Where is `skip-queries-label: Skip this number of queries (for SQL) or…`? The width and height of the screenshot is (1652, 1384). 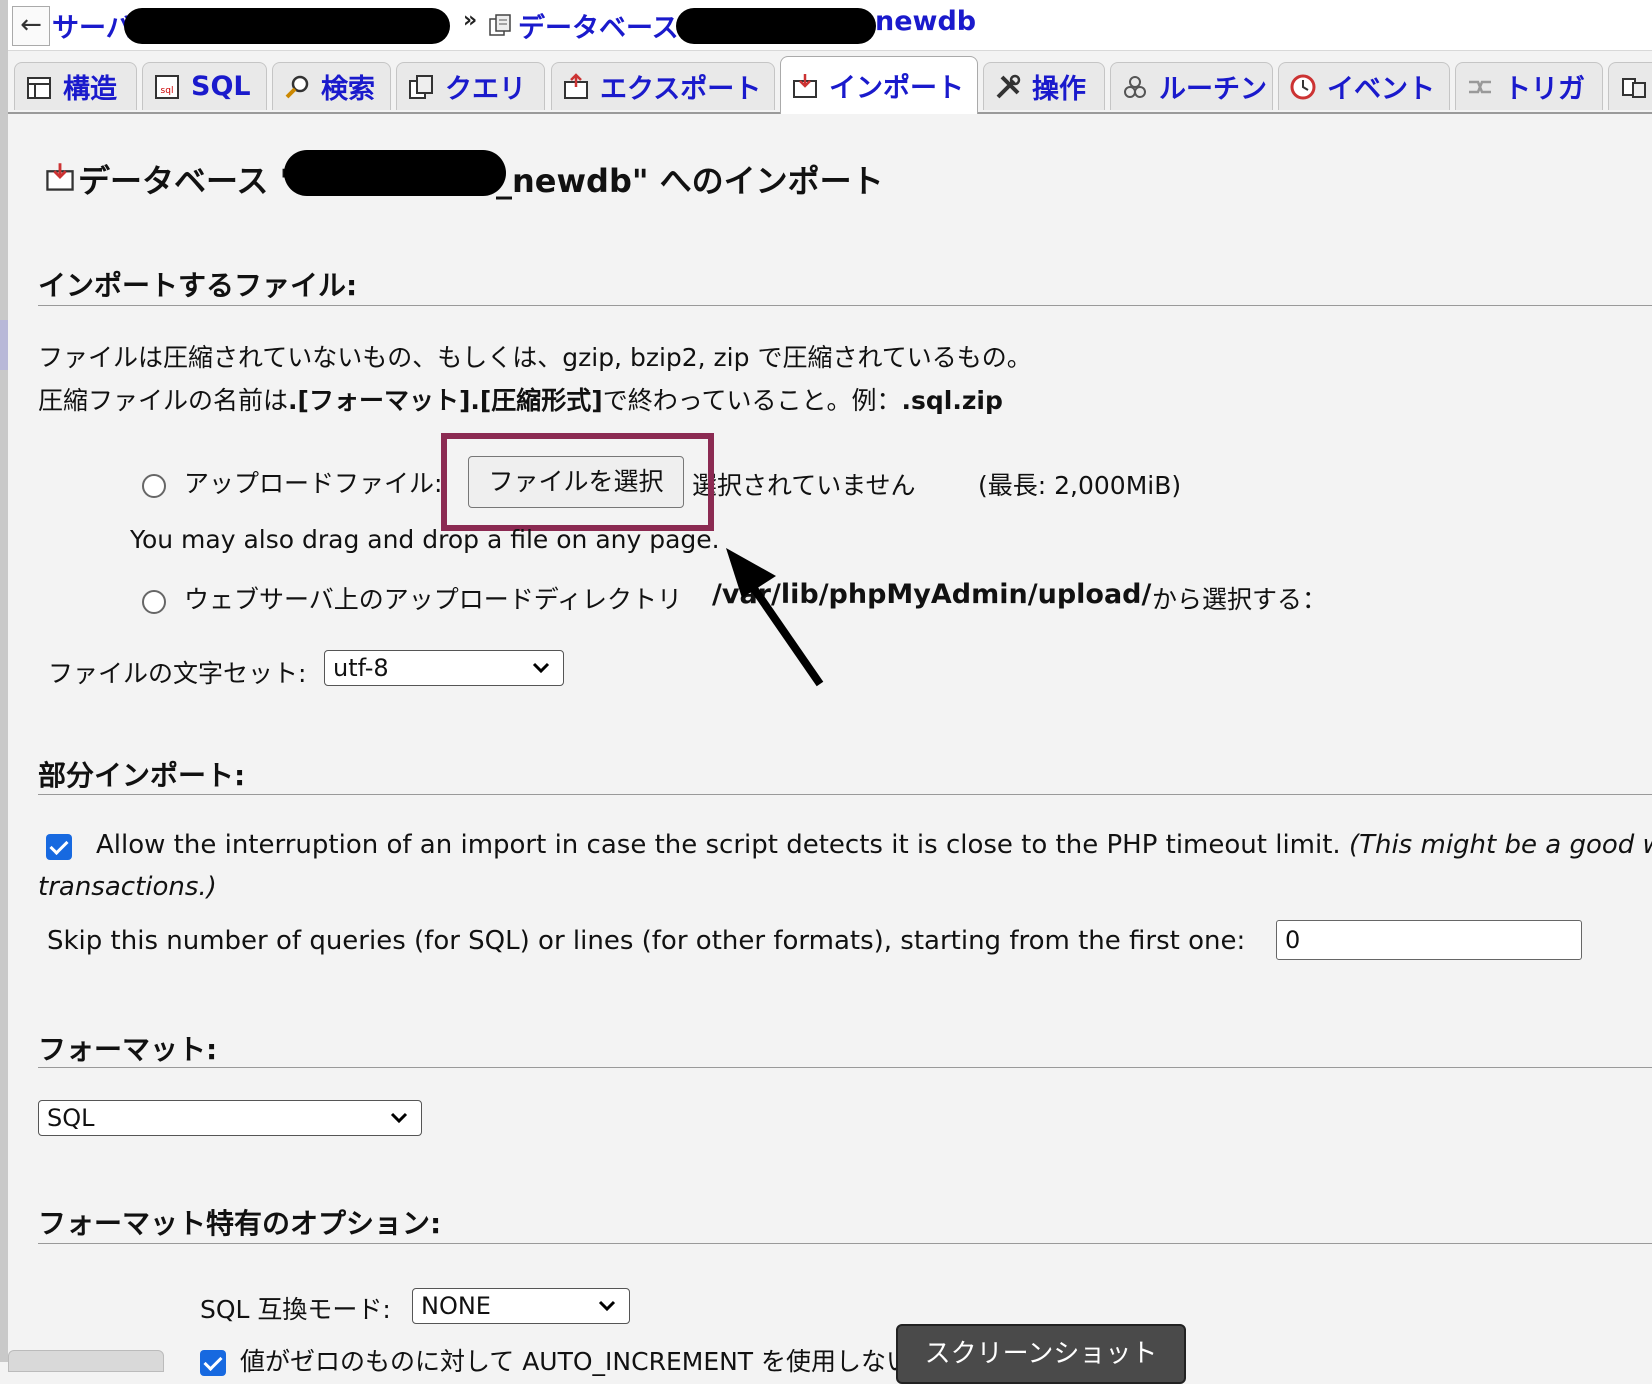
skip-queries-label: Skip this number of queries (for SQL) or… is located at coordinates (646, 941).